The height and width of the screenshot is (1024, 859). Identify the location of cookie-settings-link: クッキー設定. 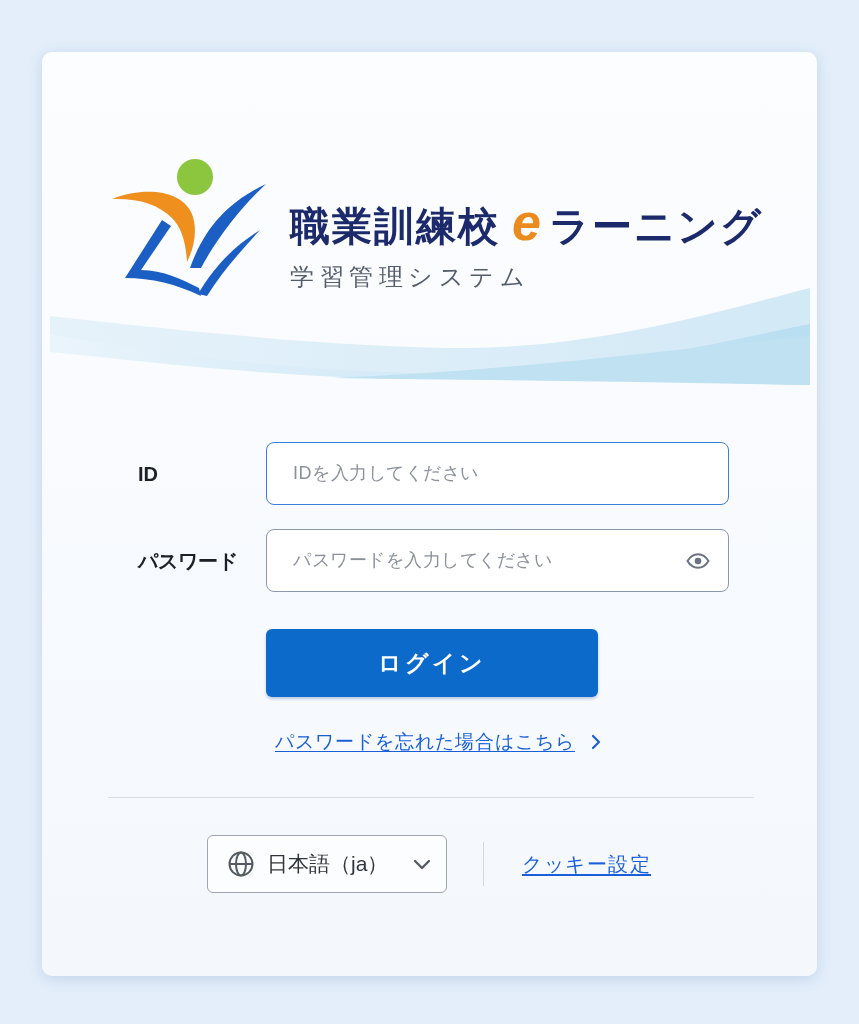
(586, 864).